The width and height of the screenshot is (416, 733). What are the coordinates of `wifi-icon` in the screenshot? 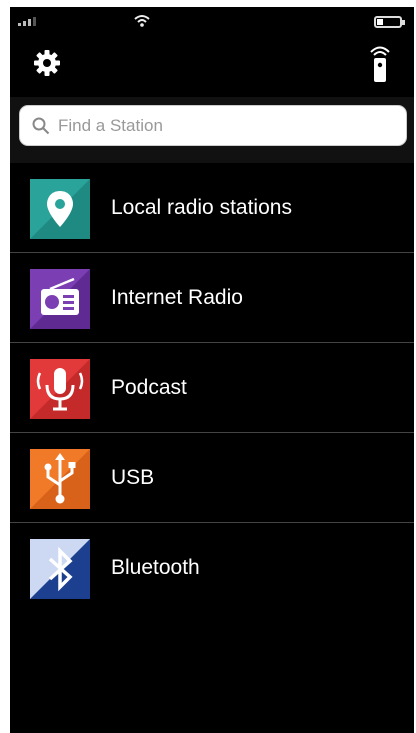 It's located at (142, 21).